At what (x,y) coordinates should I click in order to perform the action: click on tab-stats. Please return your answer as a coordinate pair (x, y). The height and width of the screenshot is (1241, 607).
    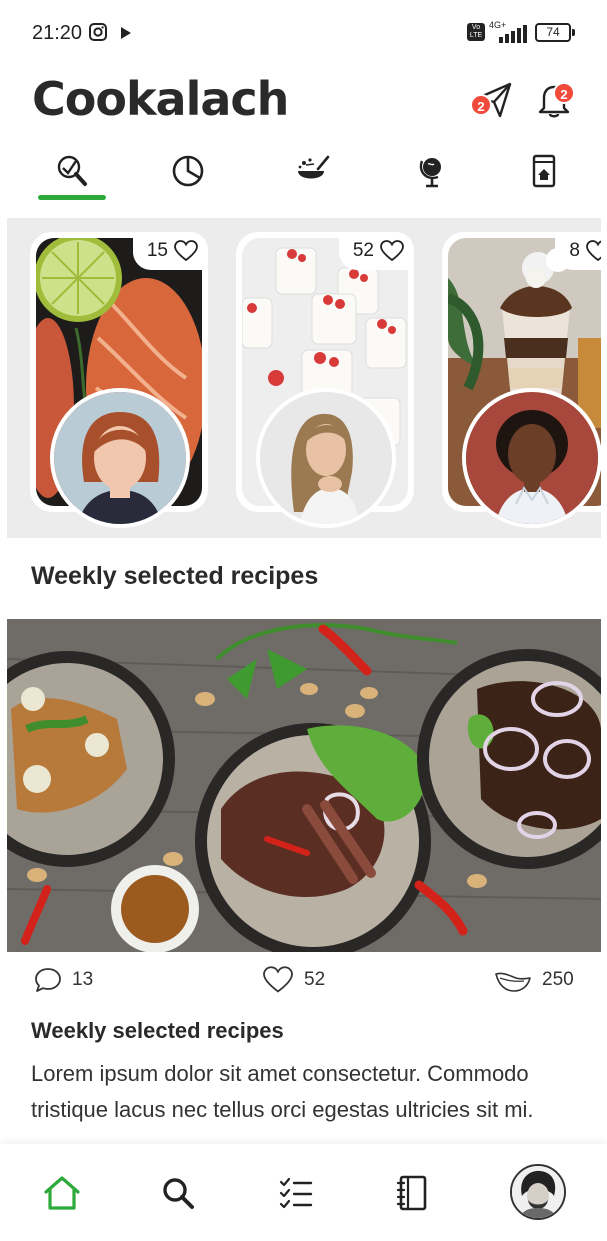
    Looking at the image, I should click on (188, 172).